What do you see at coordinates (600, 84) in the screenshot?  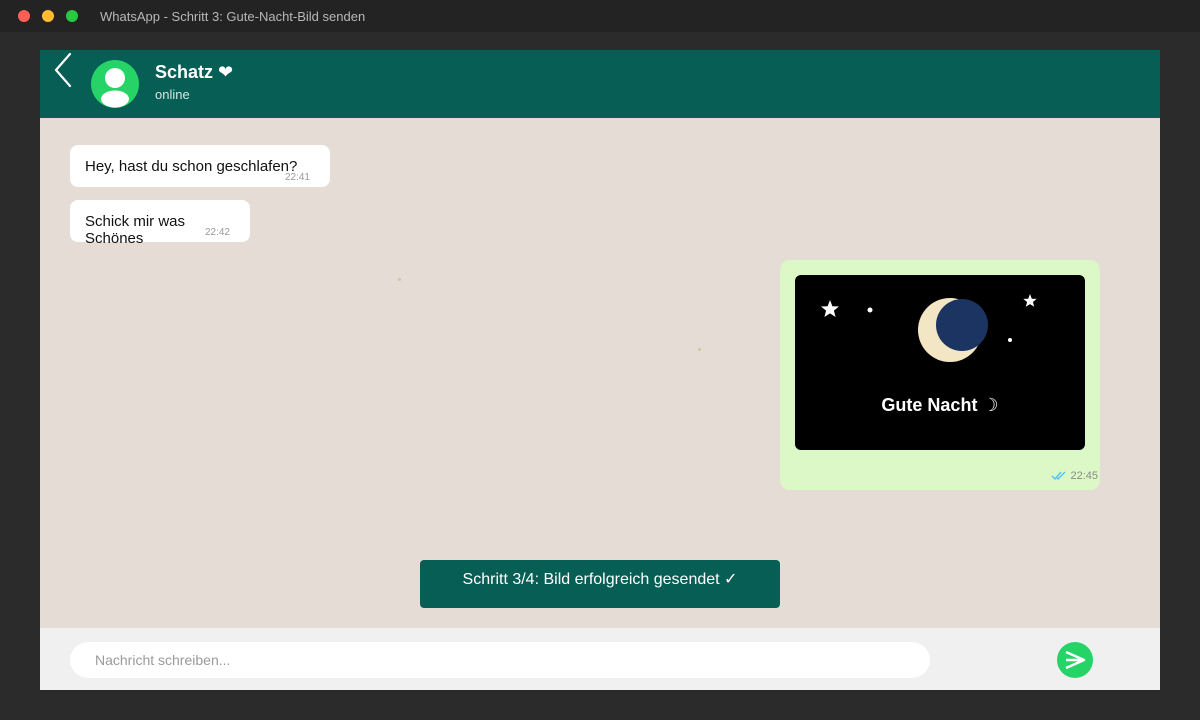 I see `chat-header: Schatz ❤ online` at bounding box center [600, 84].